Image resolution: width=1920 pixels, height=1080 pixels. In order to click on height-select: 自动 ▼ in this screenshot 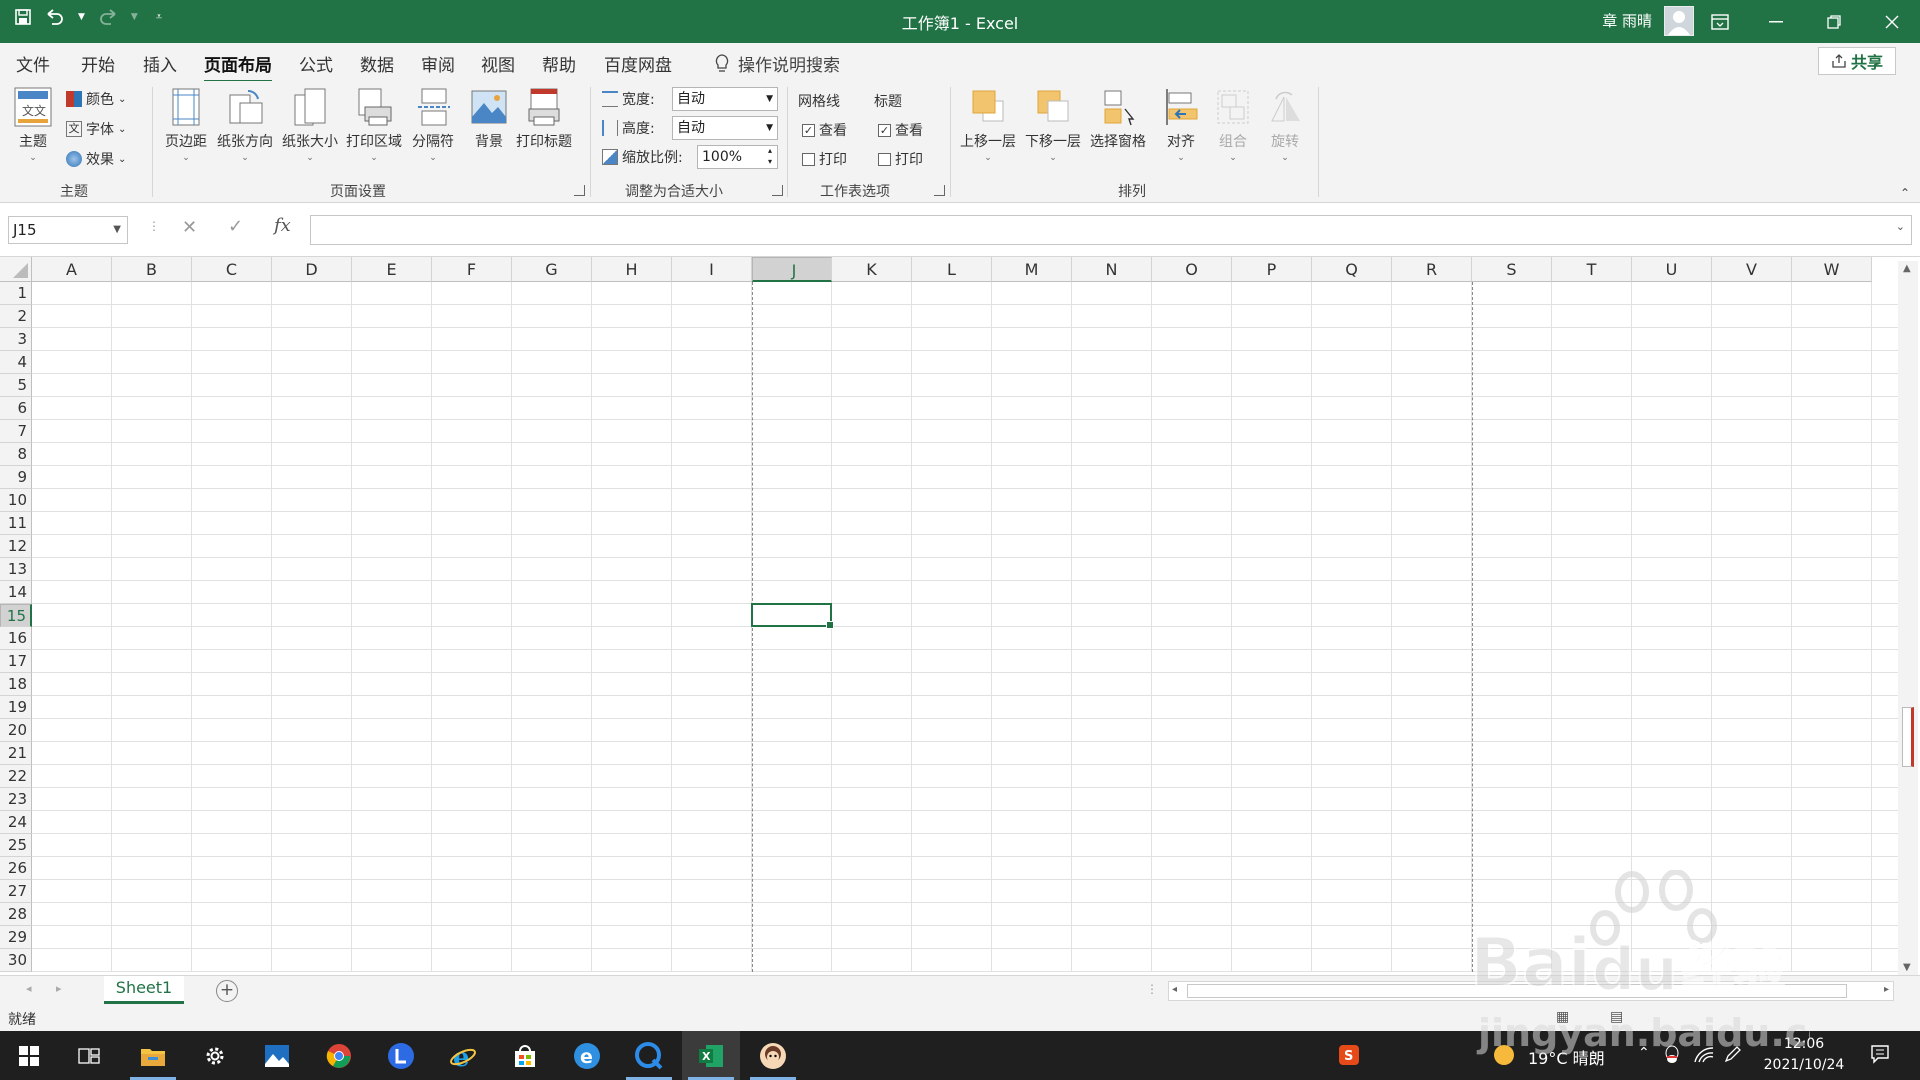, I will do `click(725, 128)`.